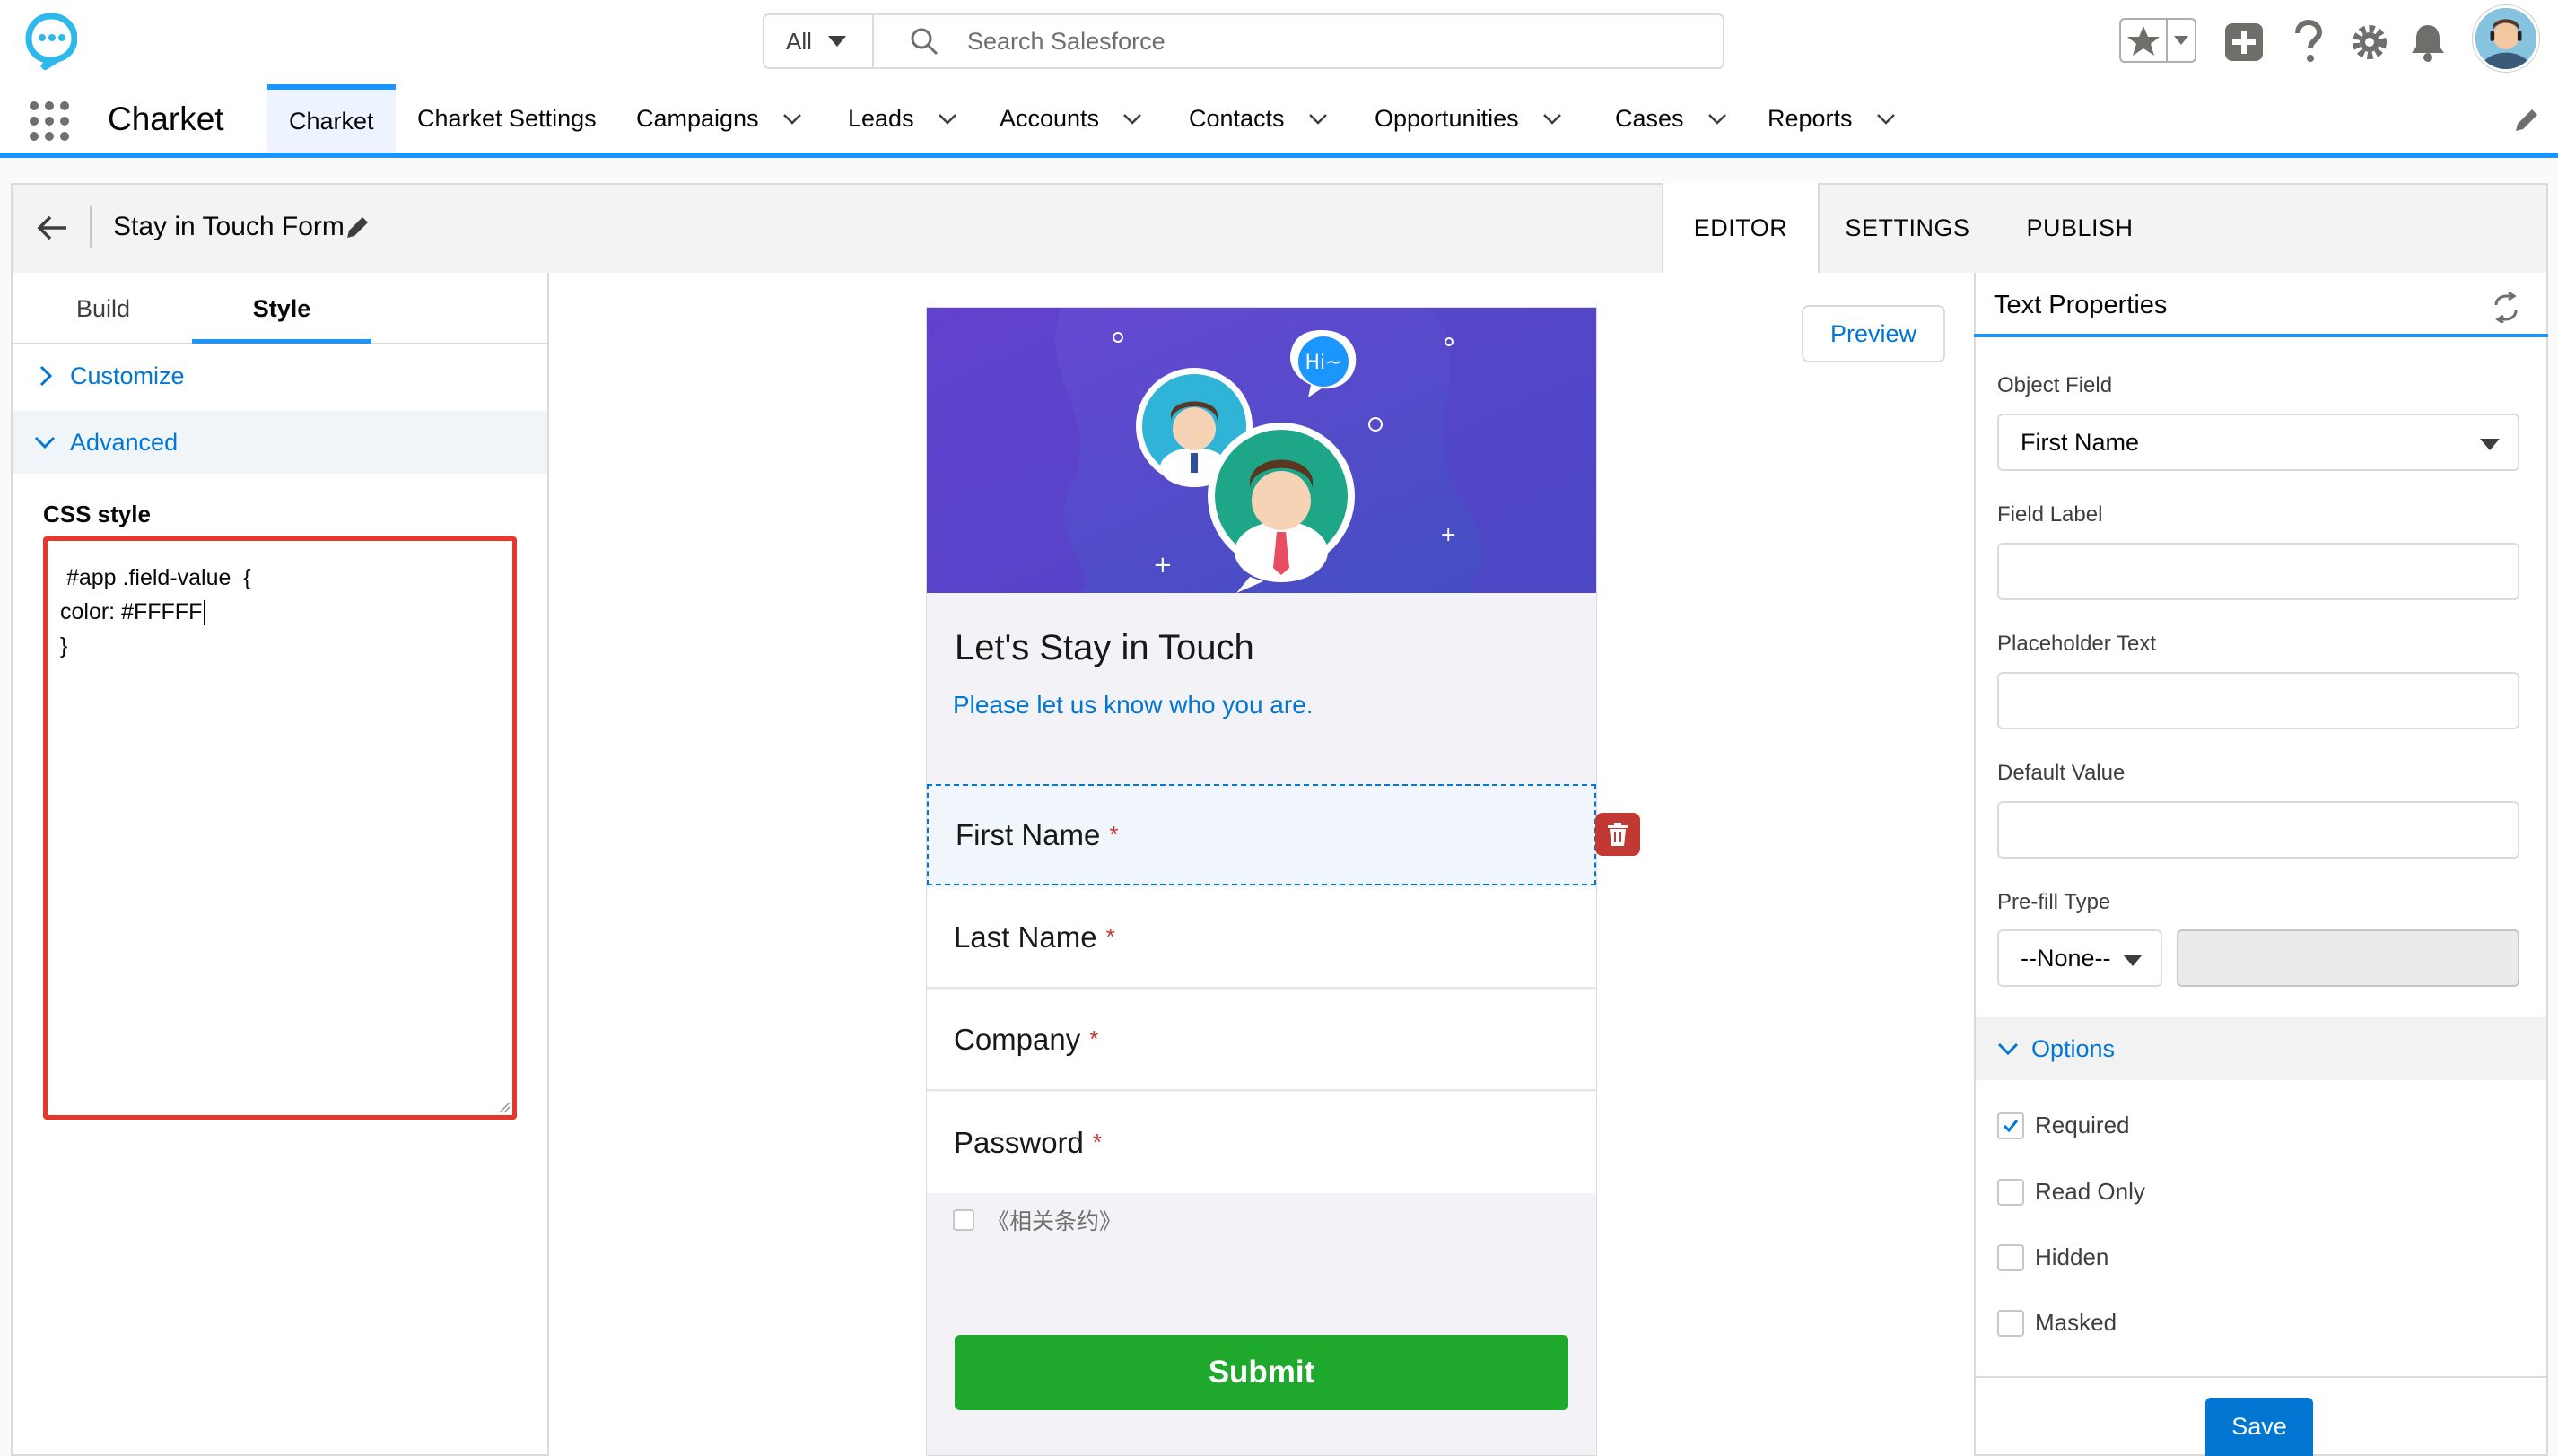 This screenshot has width=2558, height=1456. What do you see at coordinates (1261, 1372) in the screenshot?
I see `submit-button: Submit` at bounding box center [1261, 1372].